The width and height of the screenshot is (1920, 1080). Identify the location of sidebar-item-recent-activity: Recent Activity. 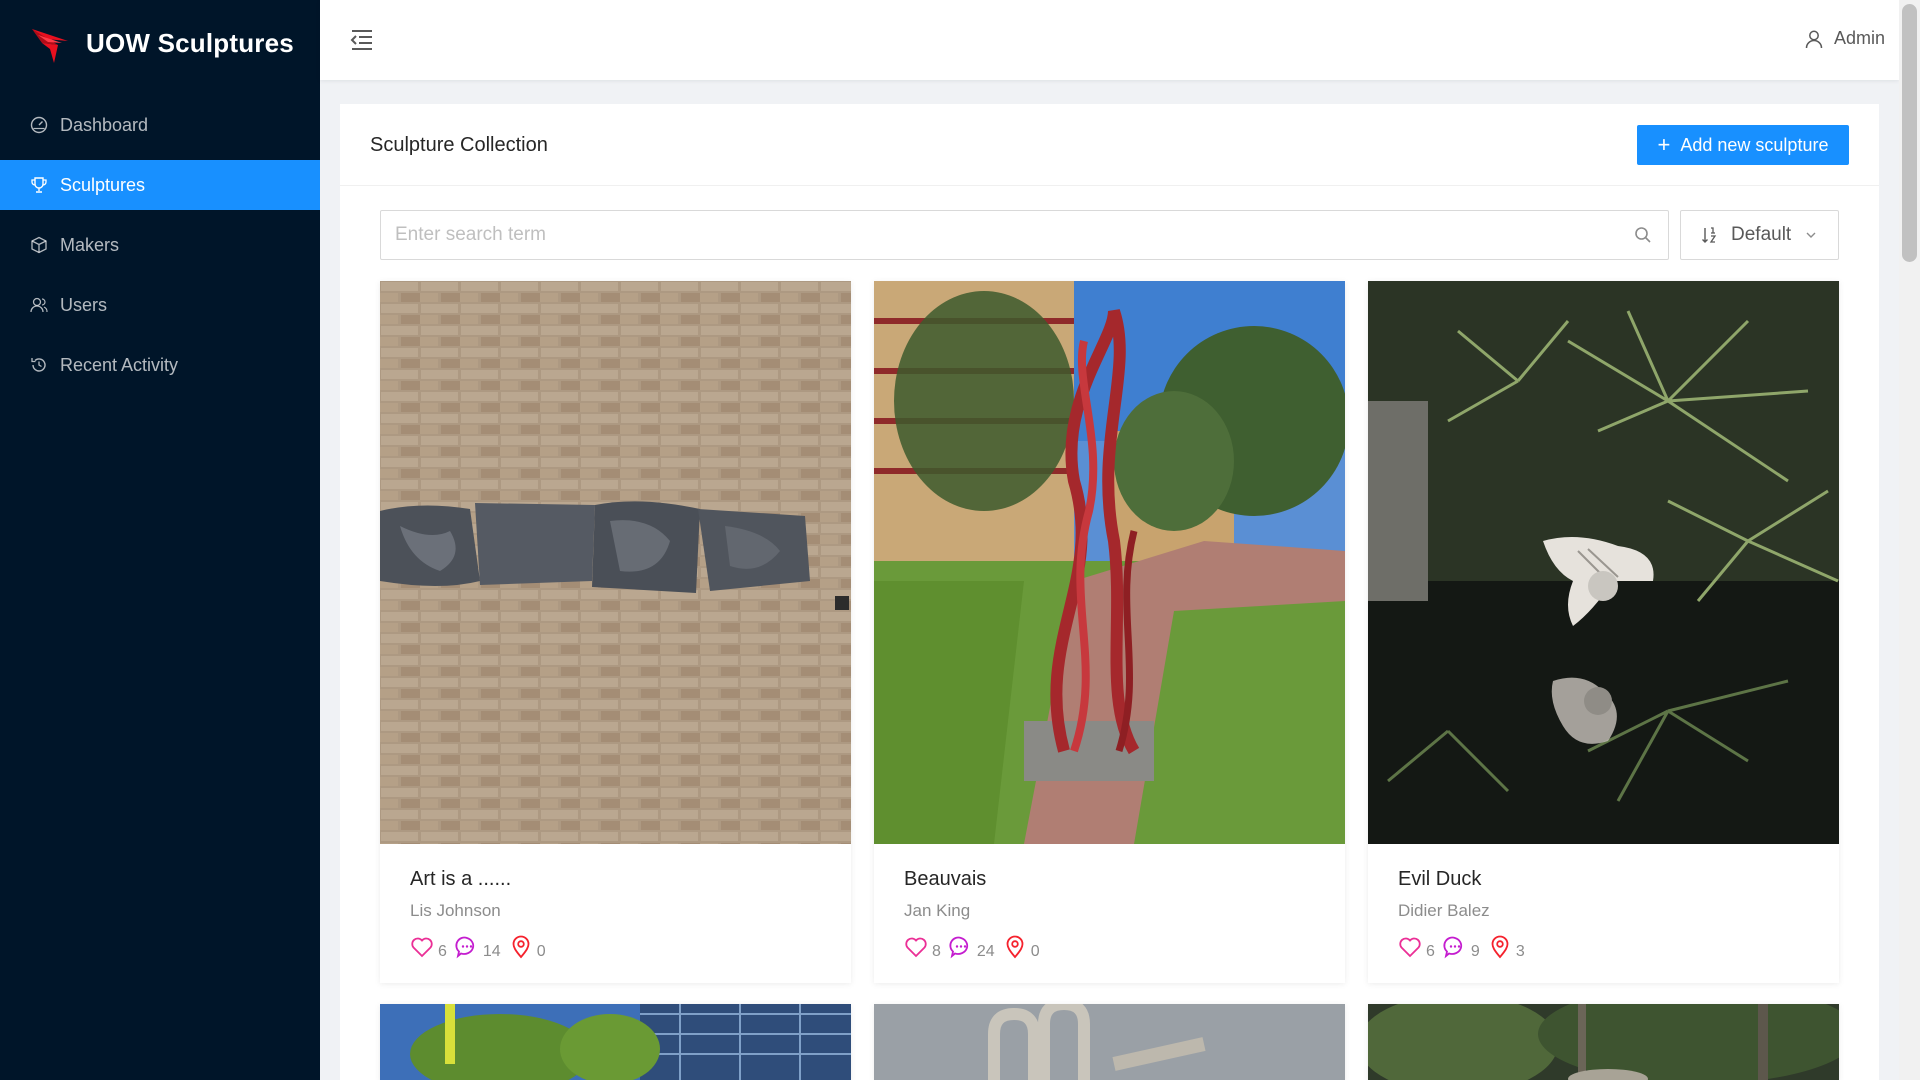
(160, 365).